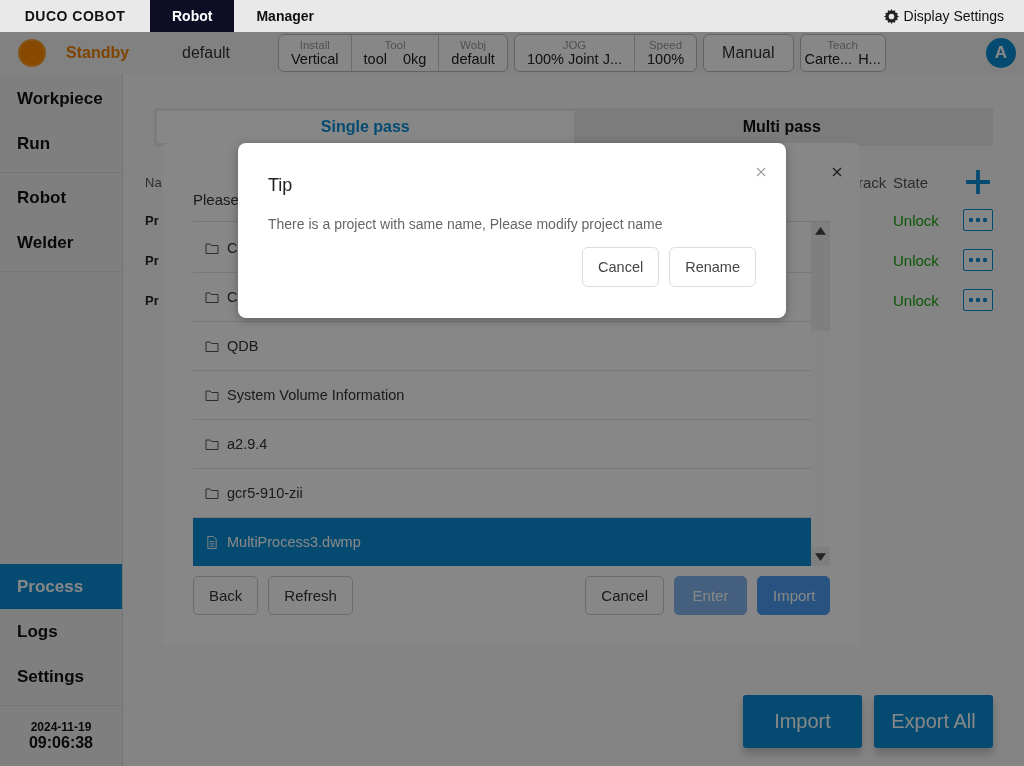 The height and width of the screenshot is (766, 1024). I want to click on settings-icon, so click(891, 16).